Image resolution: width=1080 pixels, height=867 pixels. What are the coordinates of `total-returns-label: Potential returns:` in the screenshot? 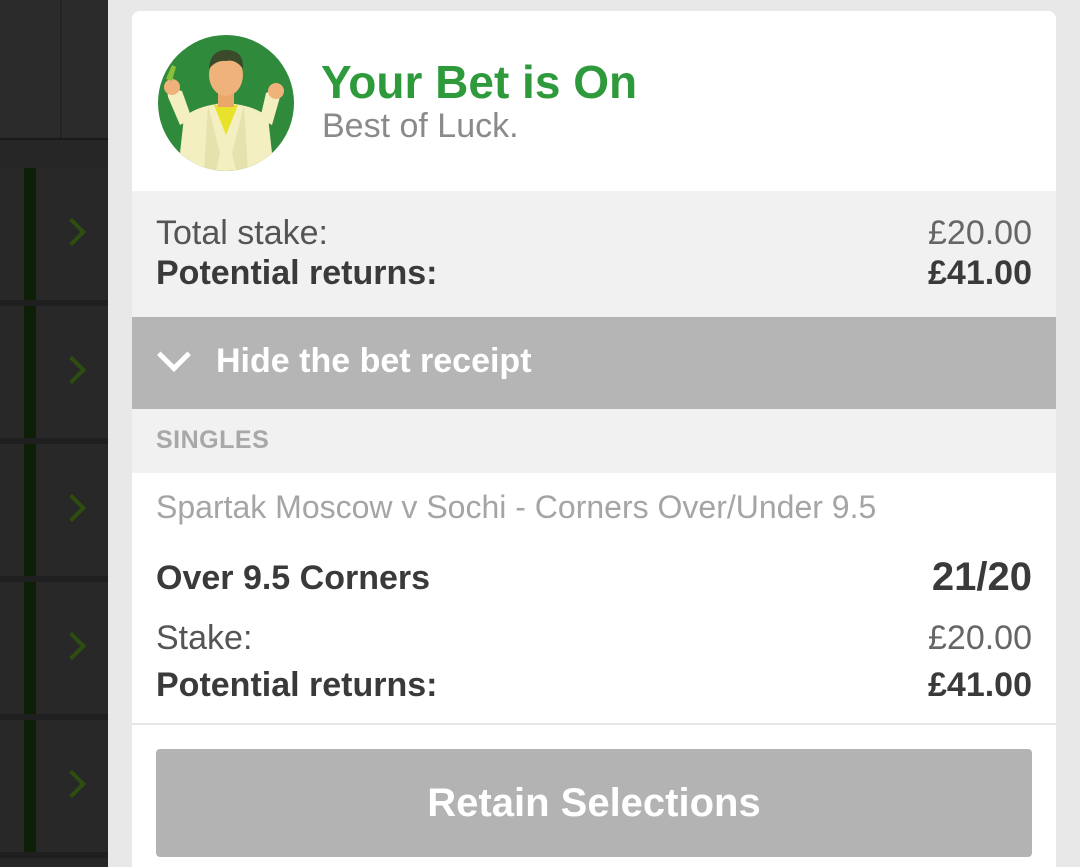 It's located at (297, 273).